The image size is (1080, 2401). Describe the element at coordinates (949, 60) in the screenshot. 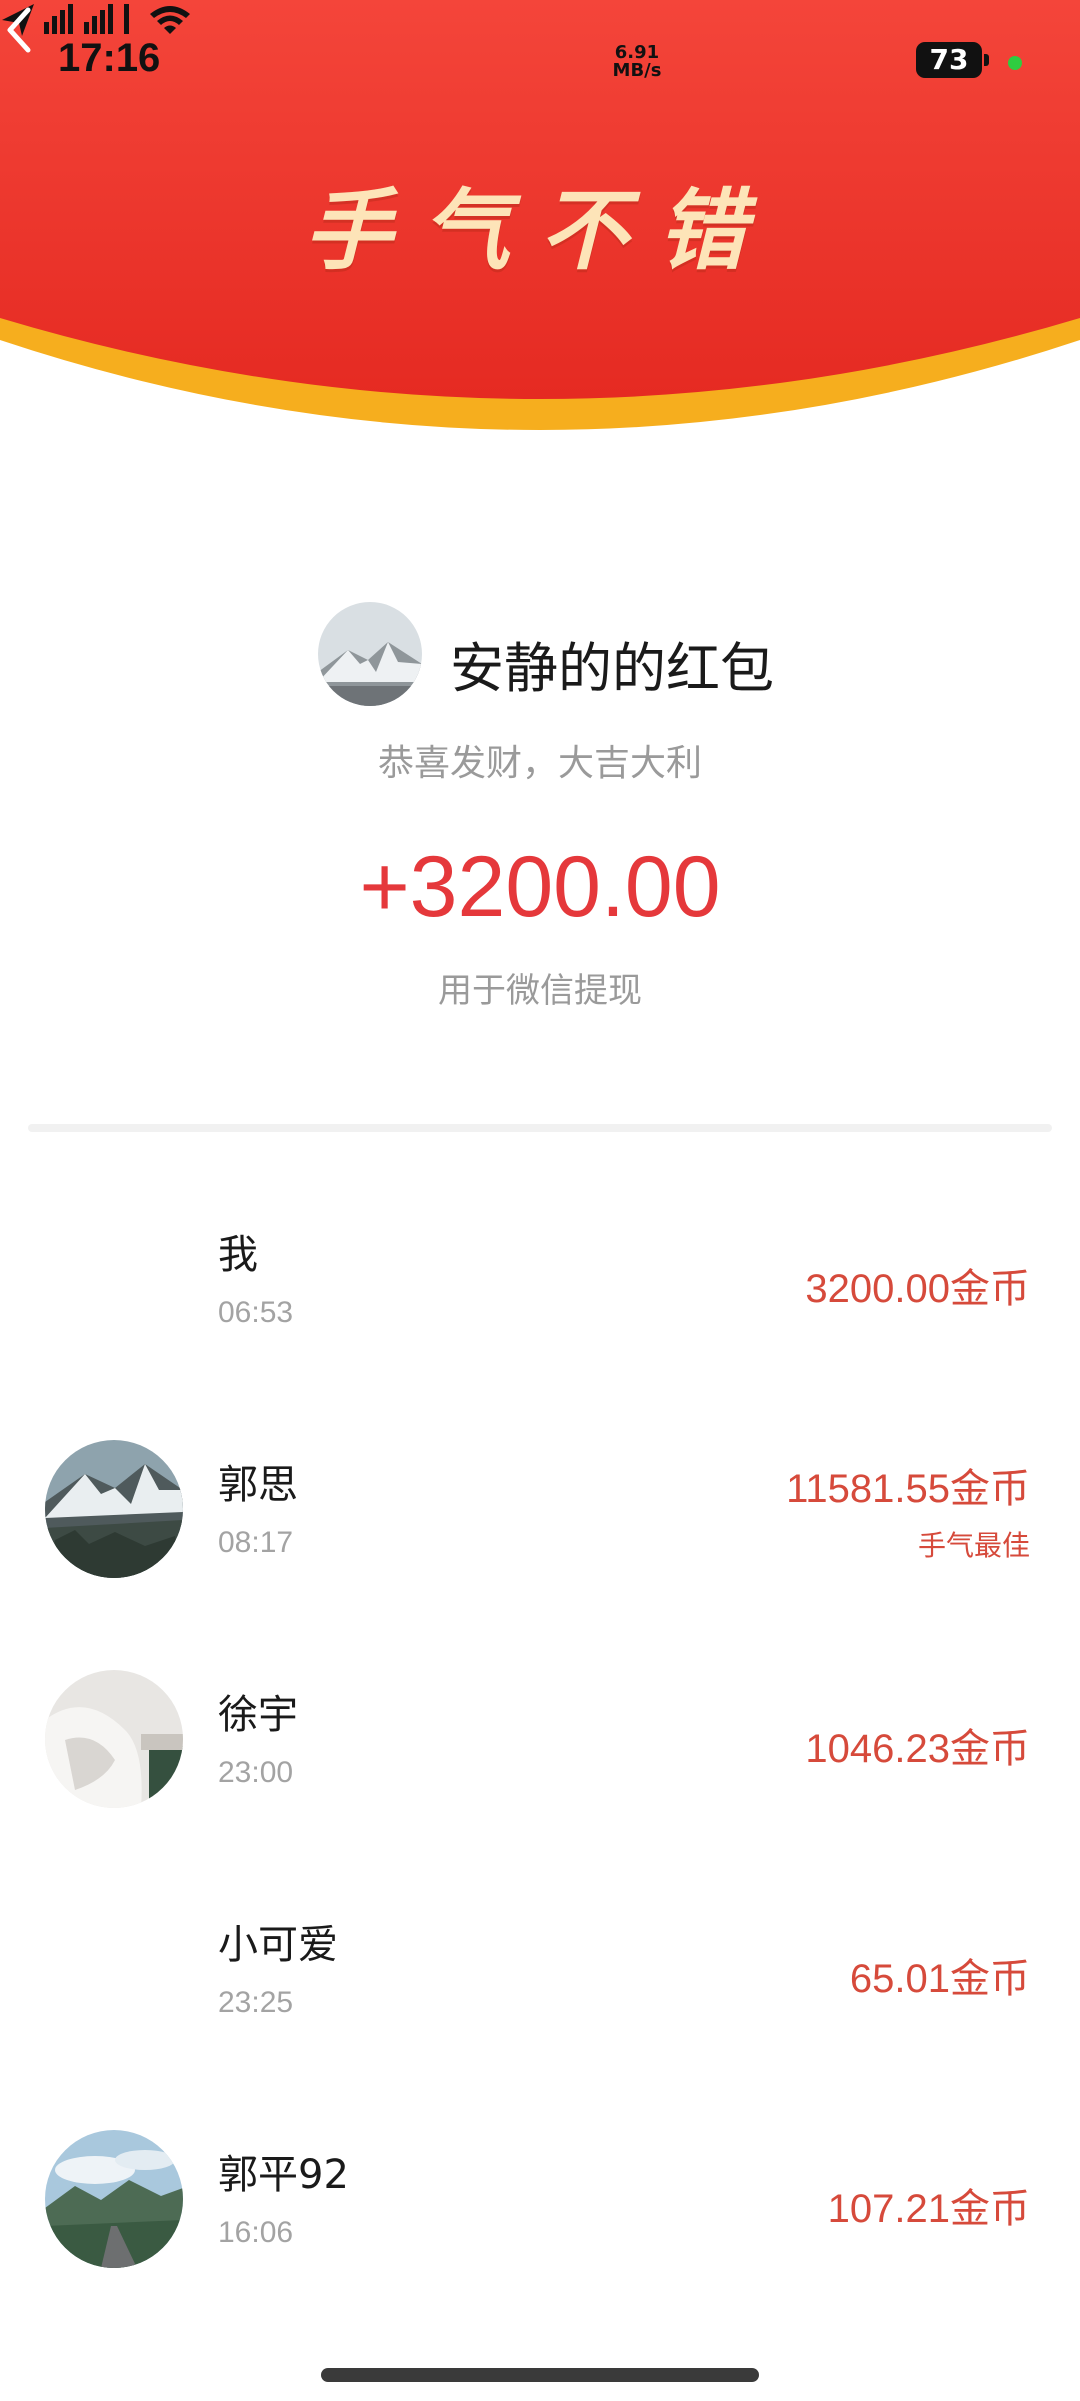

I see `battery-icon: 73` at that location.